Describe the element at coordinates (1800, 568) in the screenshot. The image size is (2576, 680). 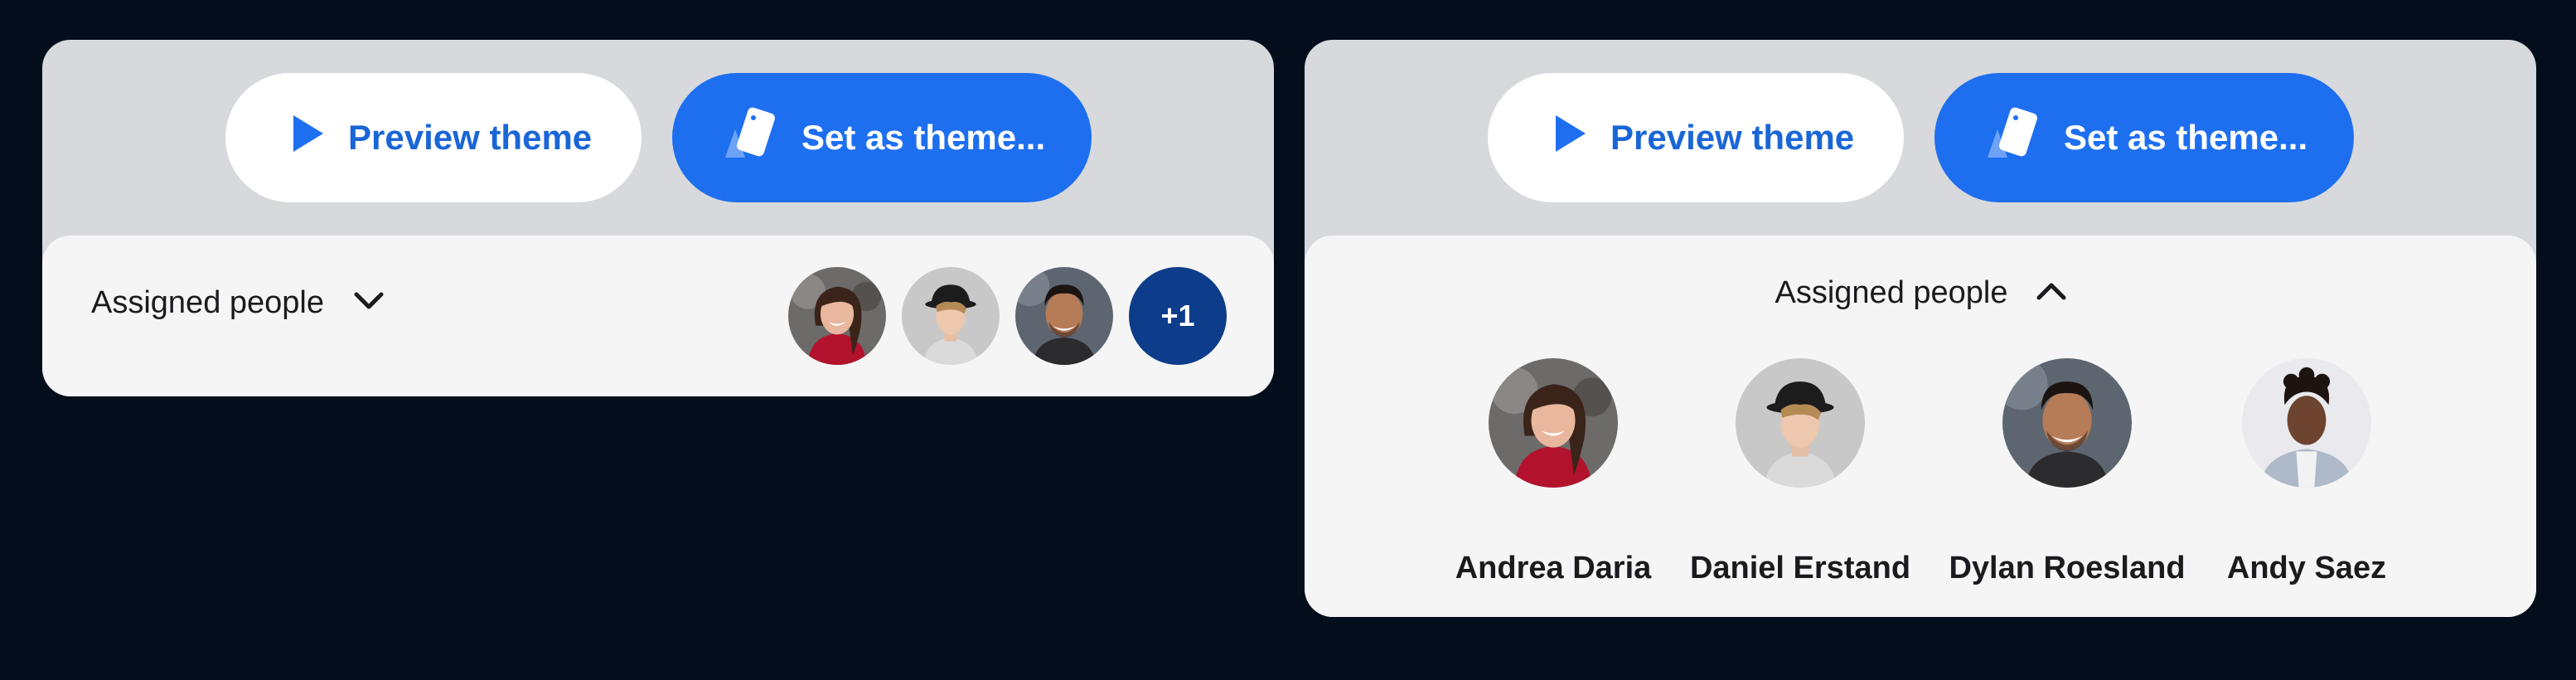
I see `person-name: Daniel Erstand` at that location.